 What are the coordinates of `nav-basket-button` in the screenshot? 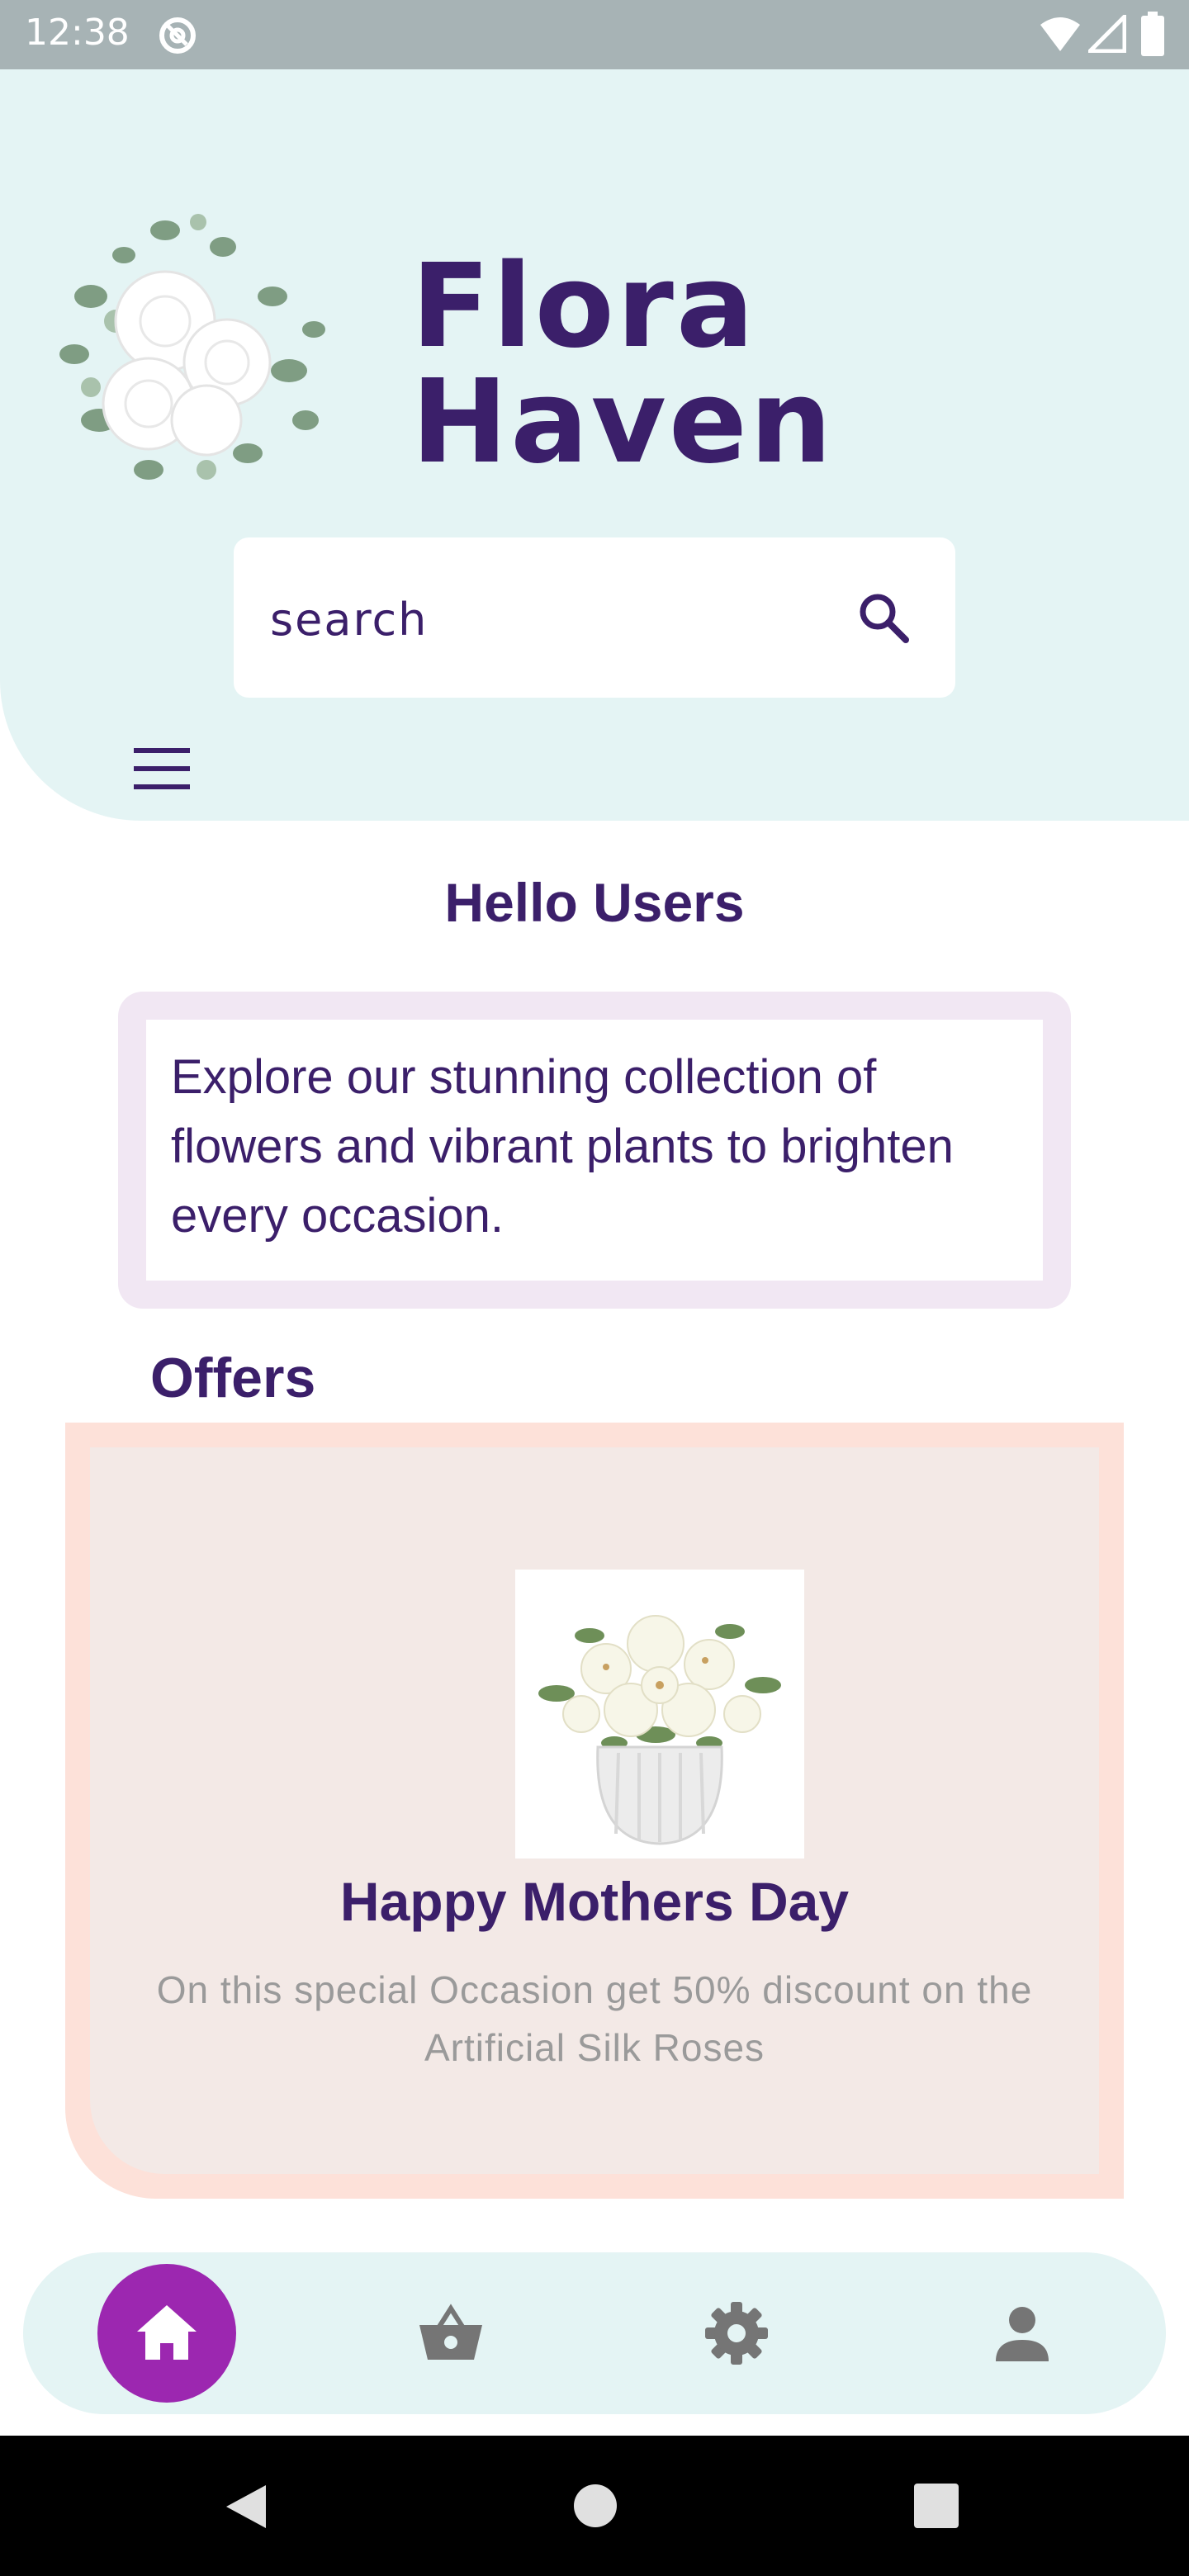 It's located at (450, 2333).